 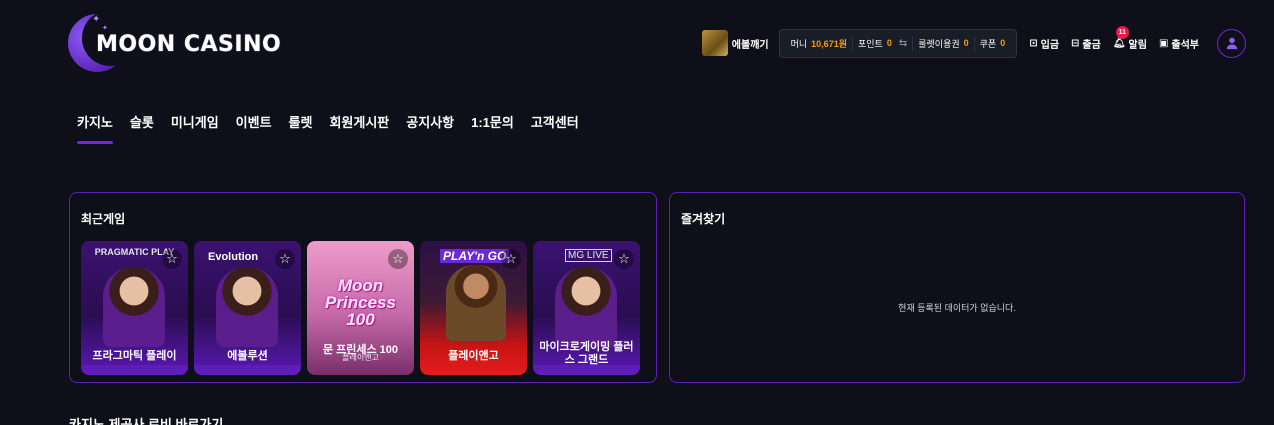 I want to click on alarm-link: 🔔︎ 11 알림, so click(x=1129, y=38).